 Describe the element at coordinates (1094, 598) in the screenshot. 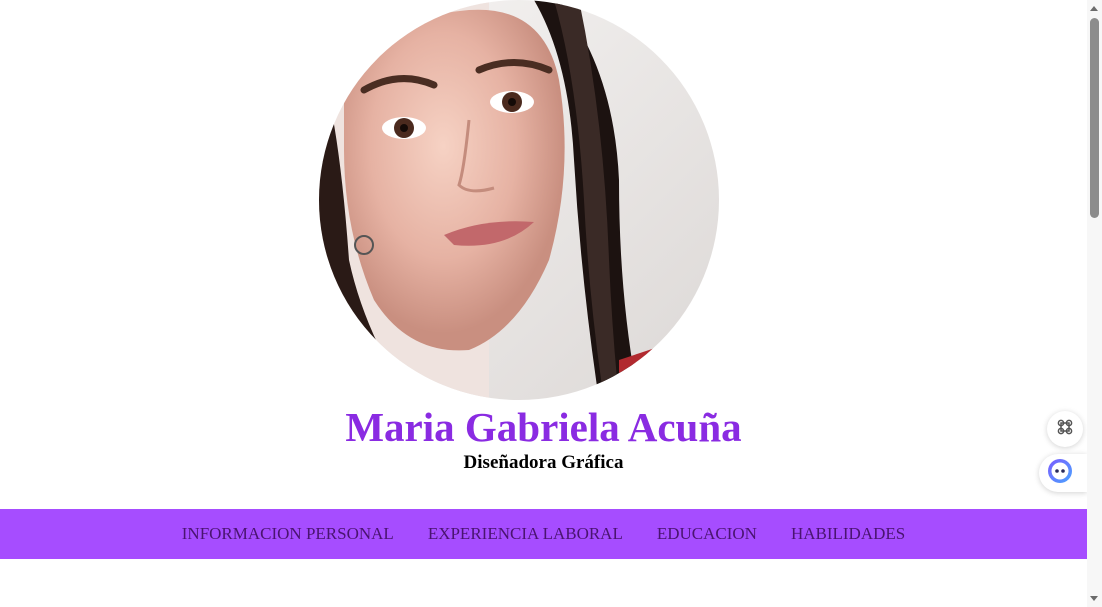

I see `scroll-down-icon` at that location.